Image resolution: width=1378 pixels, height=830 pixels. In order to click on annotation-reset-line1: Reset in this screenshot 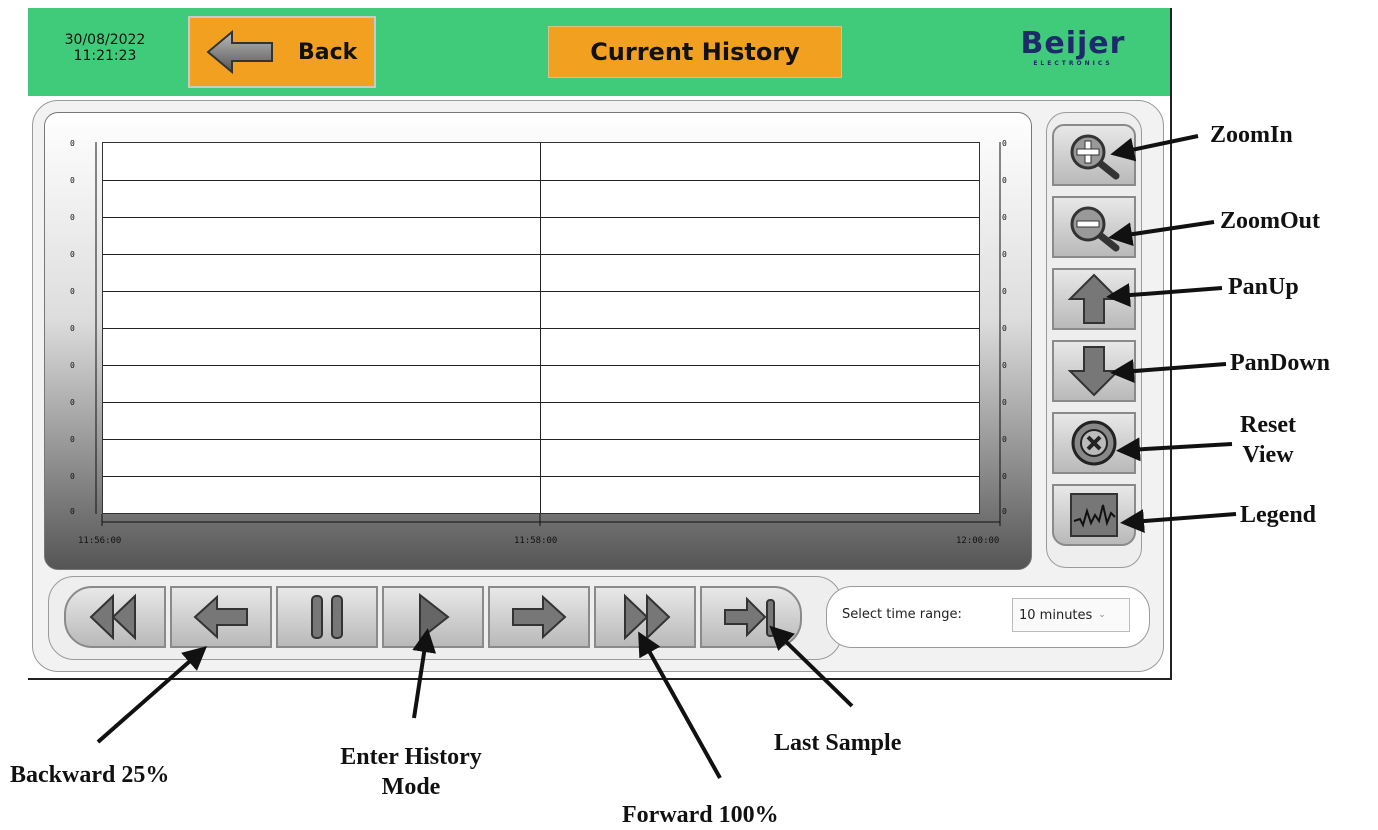, I will do `click(1268, 425)`.